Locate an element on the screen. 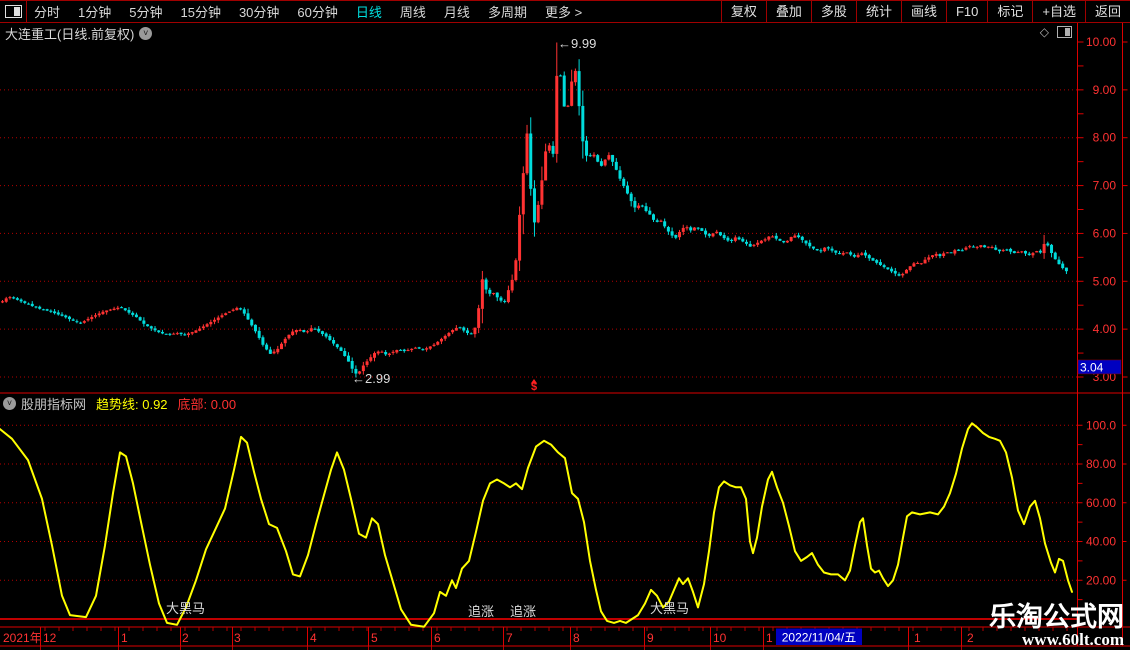 Image resolution: width=1130 pixels, height=650 pixels. toolbar-item: 日线 is located at coordinates (369, 11).